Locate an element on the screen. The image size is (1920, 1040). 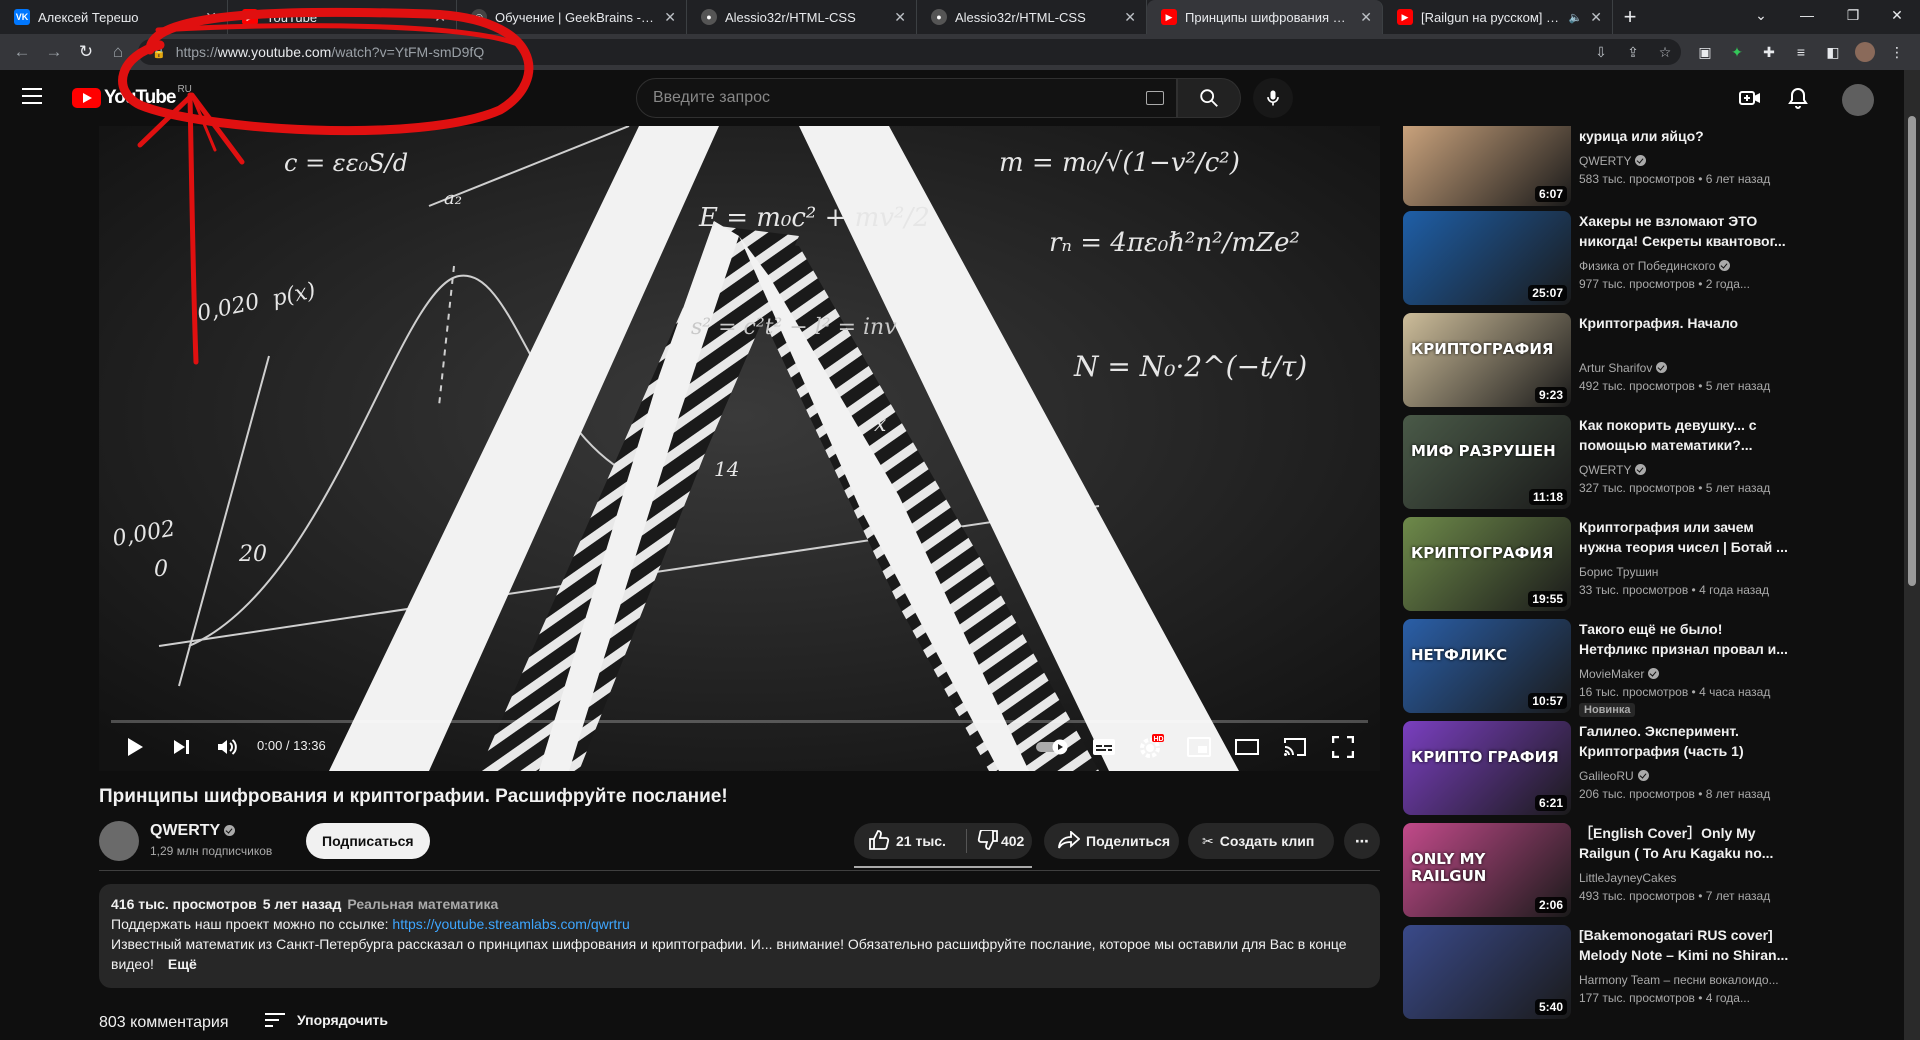
bookmark-star-icon: ☆ is located at coordinates (1665, 52).